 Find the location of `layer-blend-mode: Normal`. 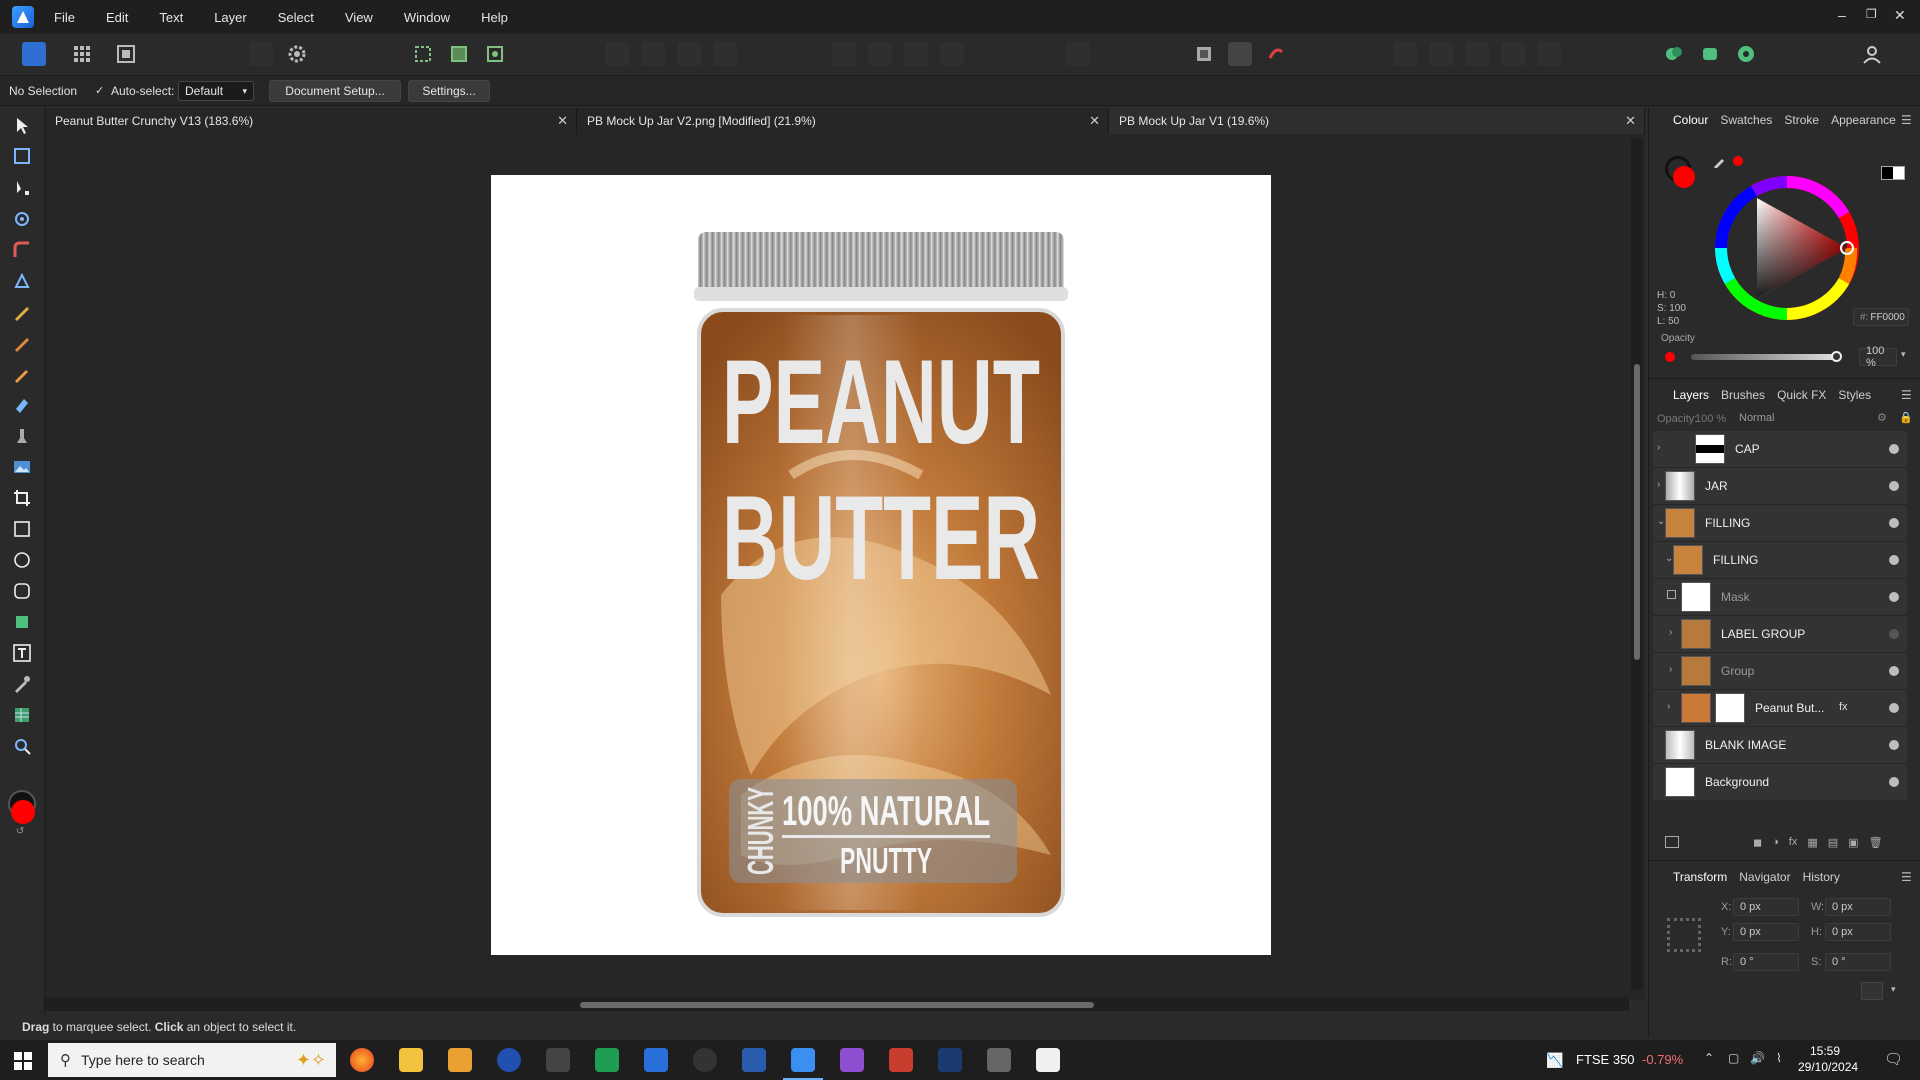

layer-blend-mode: Normal is located at coordinates (1756, 418).